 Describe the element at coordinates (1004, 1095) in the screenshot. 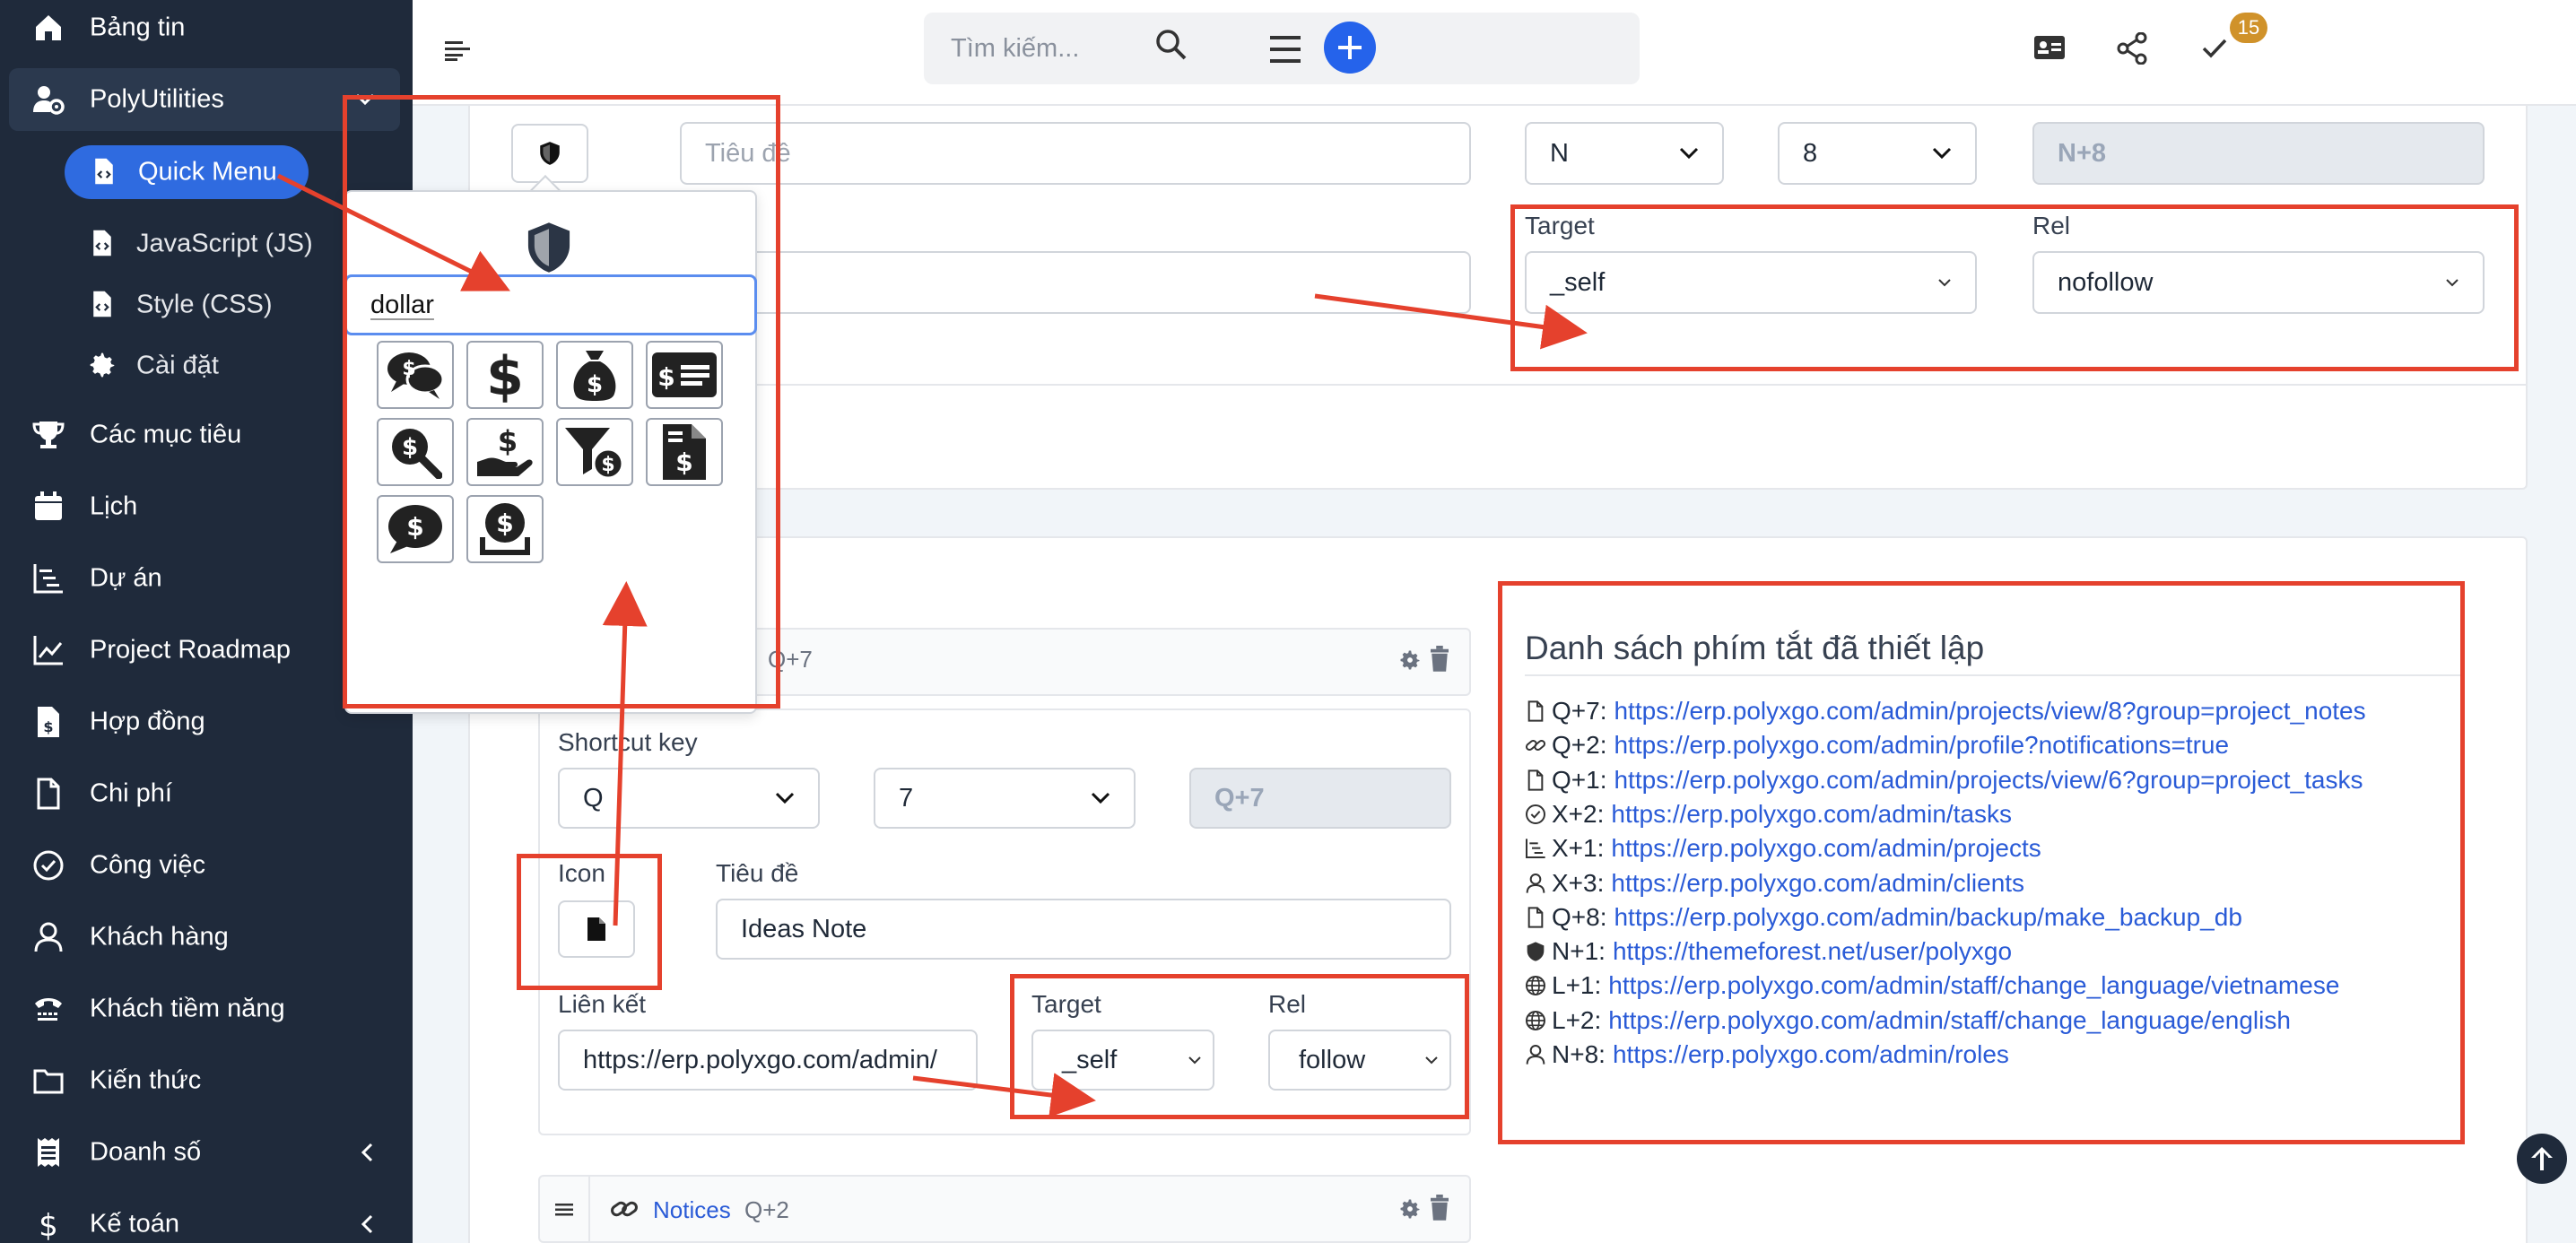

I see `annotation-arrow-ideas-link` at that location.